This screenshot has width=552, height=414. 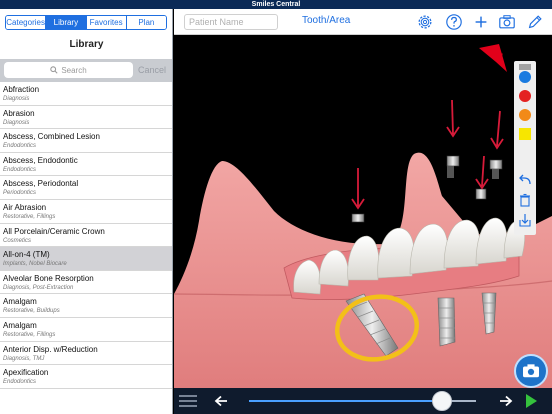 I want to click on list-item-category: Cosmetics, so click(x=17, y=240).